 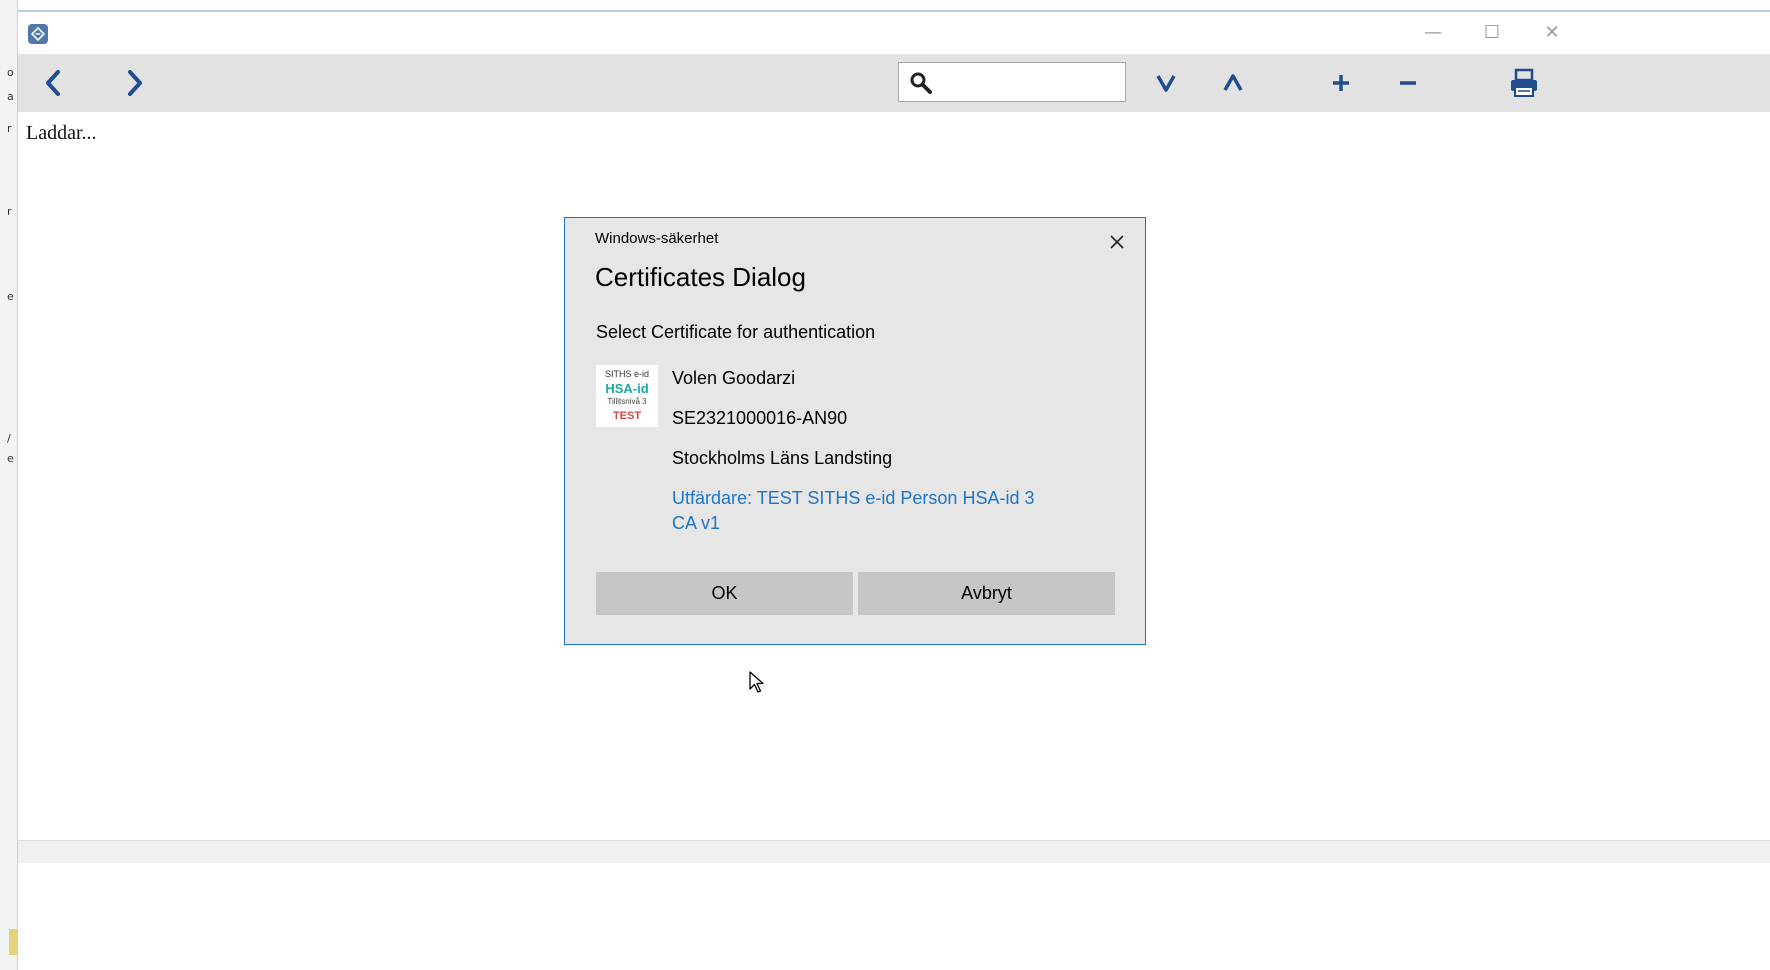 I want to click on find-next-button, so click(x=1166, y=83).